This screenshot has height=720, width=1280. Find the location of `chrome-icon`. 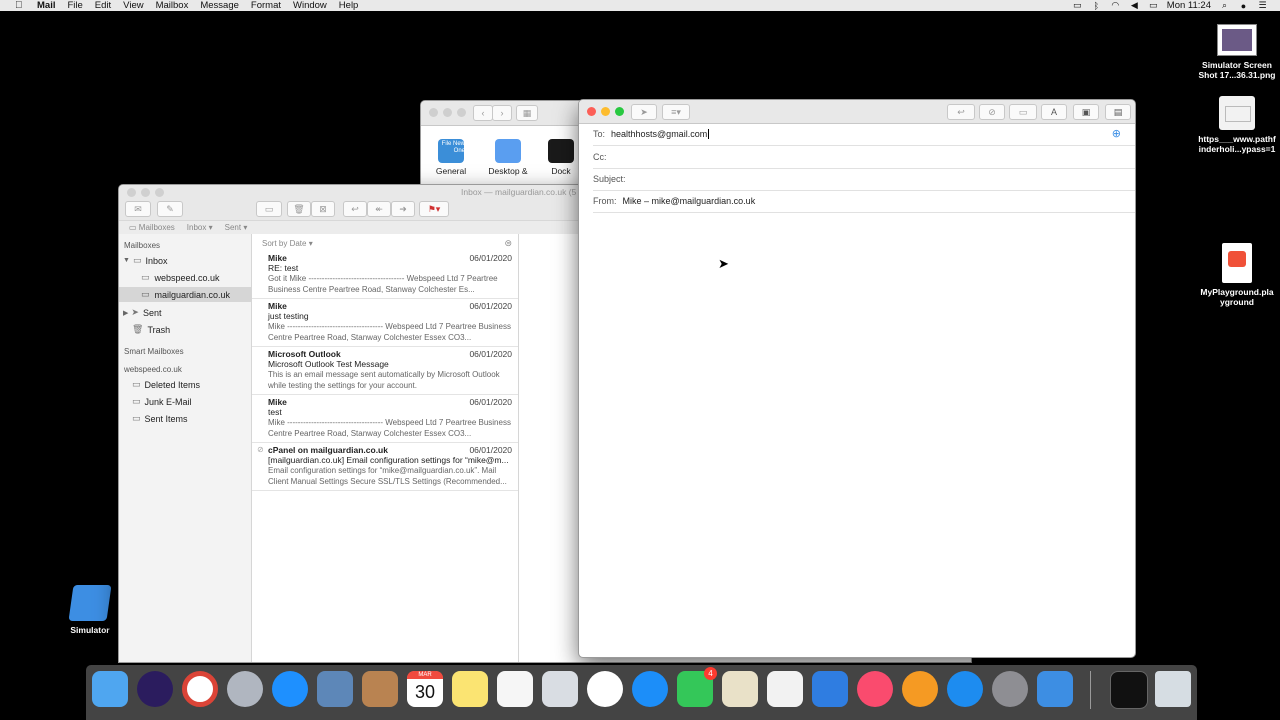

chrome-icon is located at coordinates (200, 689).